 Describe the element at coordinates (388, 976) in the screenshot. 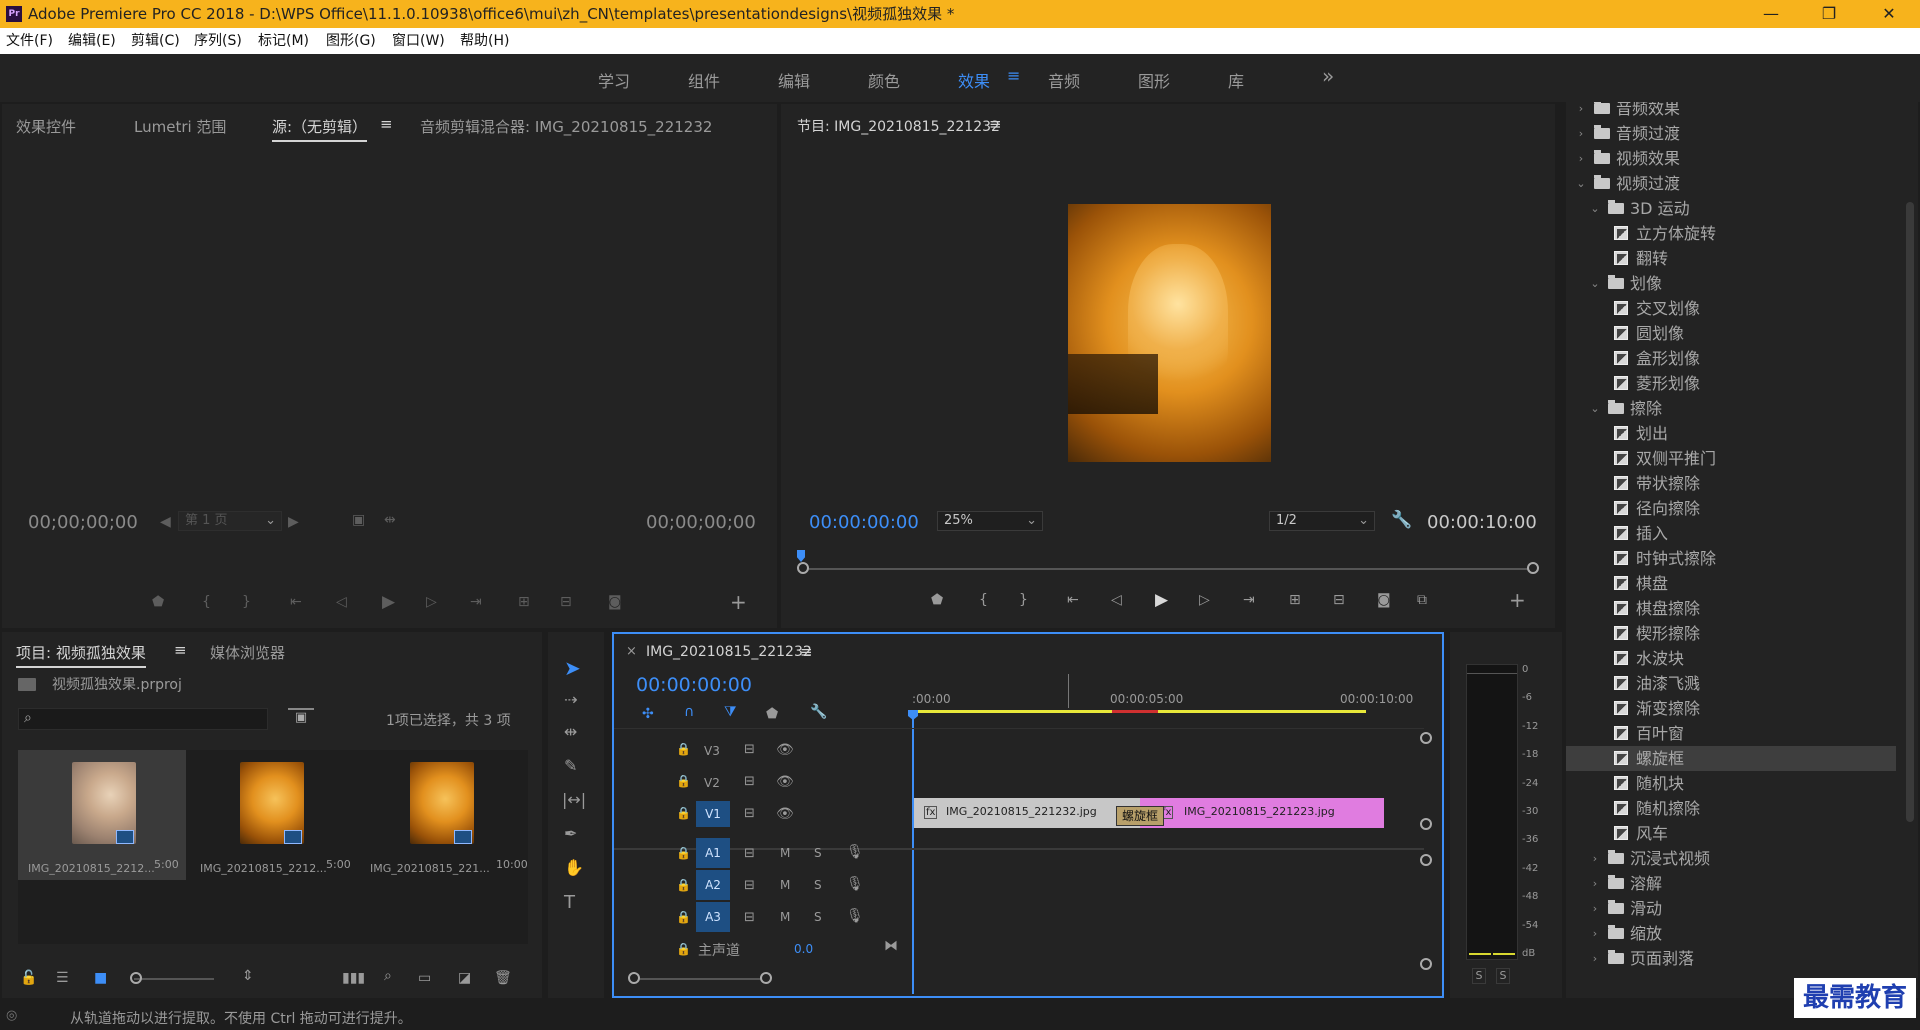

I see `find-icon: ⌕` at that location.